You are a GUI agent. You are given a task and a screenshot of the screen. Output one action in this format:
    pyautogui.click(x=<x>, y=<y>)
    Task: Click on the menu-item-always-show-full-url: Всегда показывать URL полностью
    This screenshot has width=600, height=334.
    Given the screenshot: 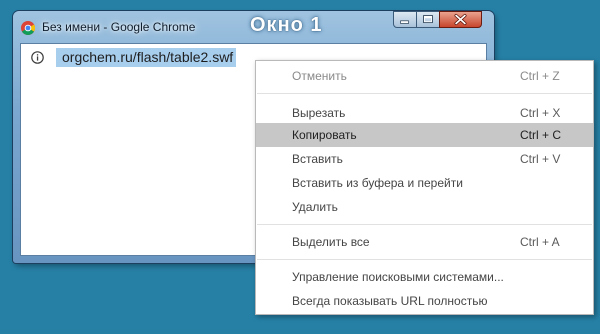 What is the action you would take?
    pyautogui.click(x=424, y=301)
    